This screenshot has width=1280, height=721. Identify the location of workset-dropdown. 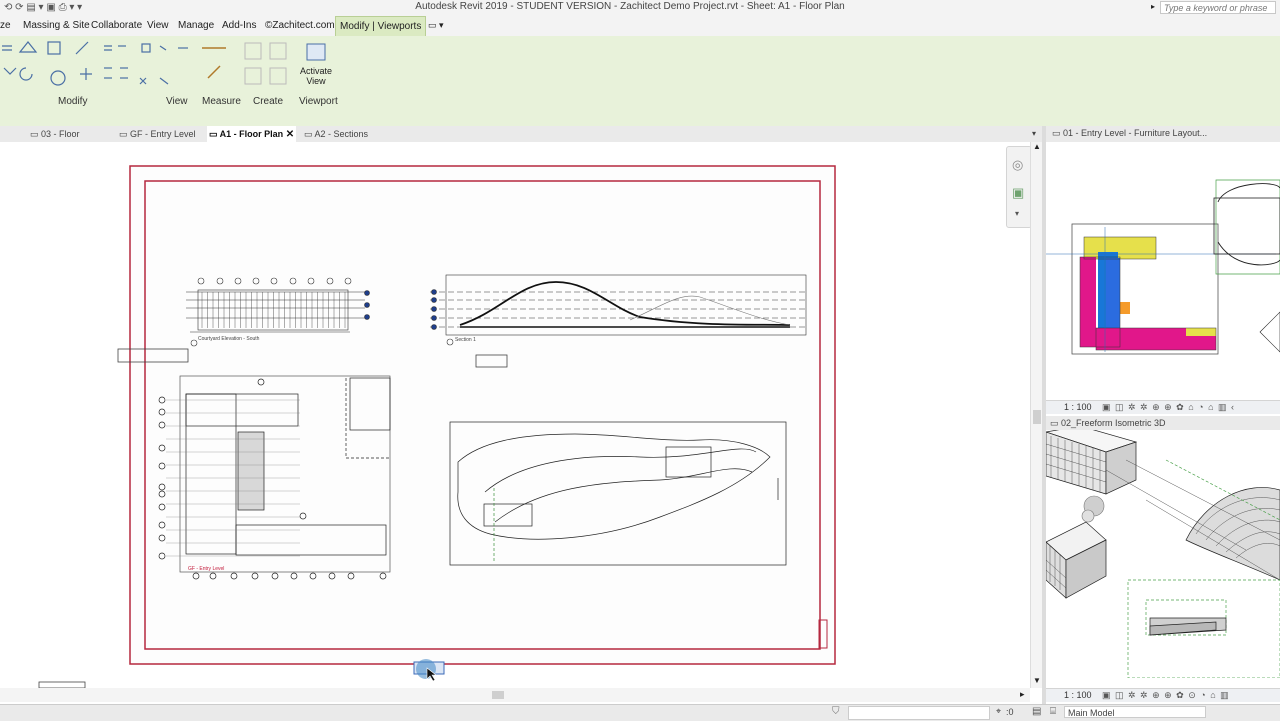
(919, 713).